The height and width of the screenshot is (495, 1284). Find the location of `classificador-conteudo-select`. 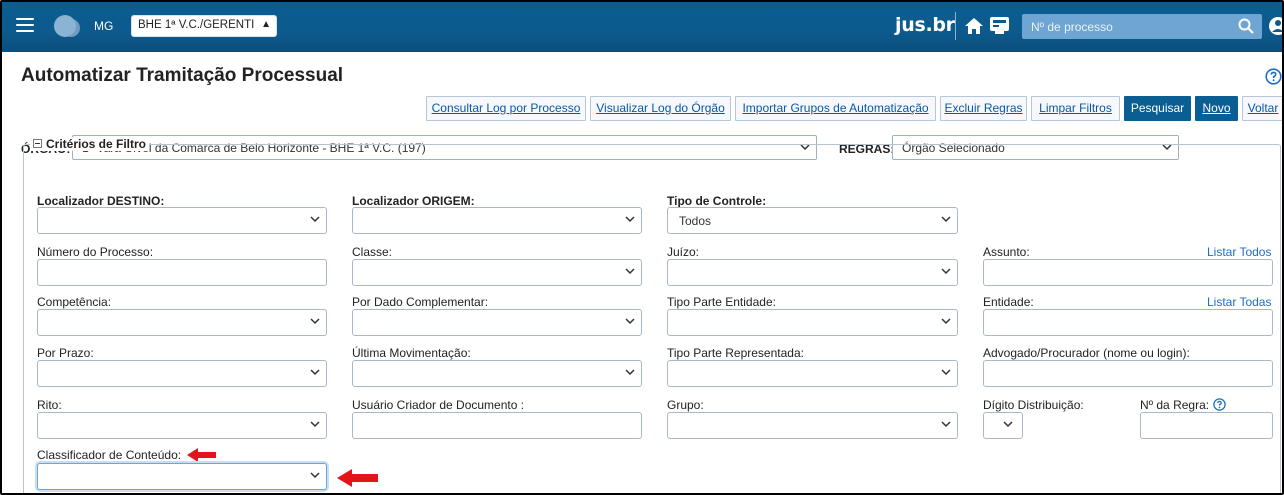

classificador-conteudo-select is located at coordinates (182, 476).